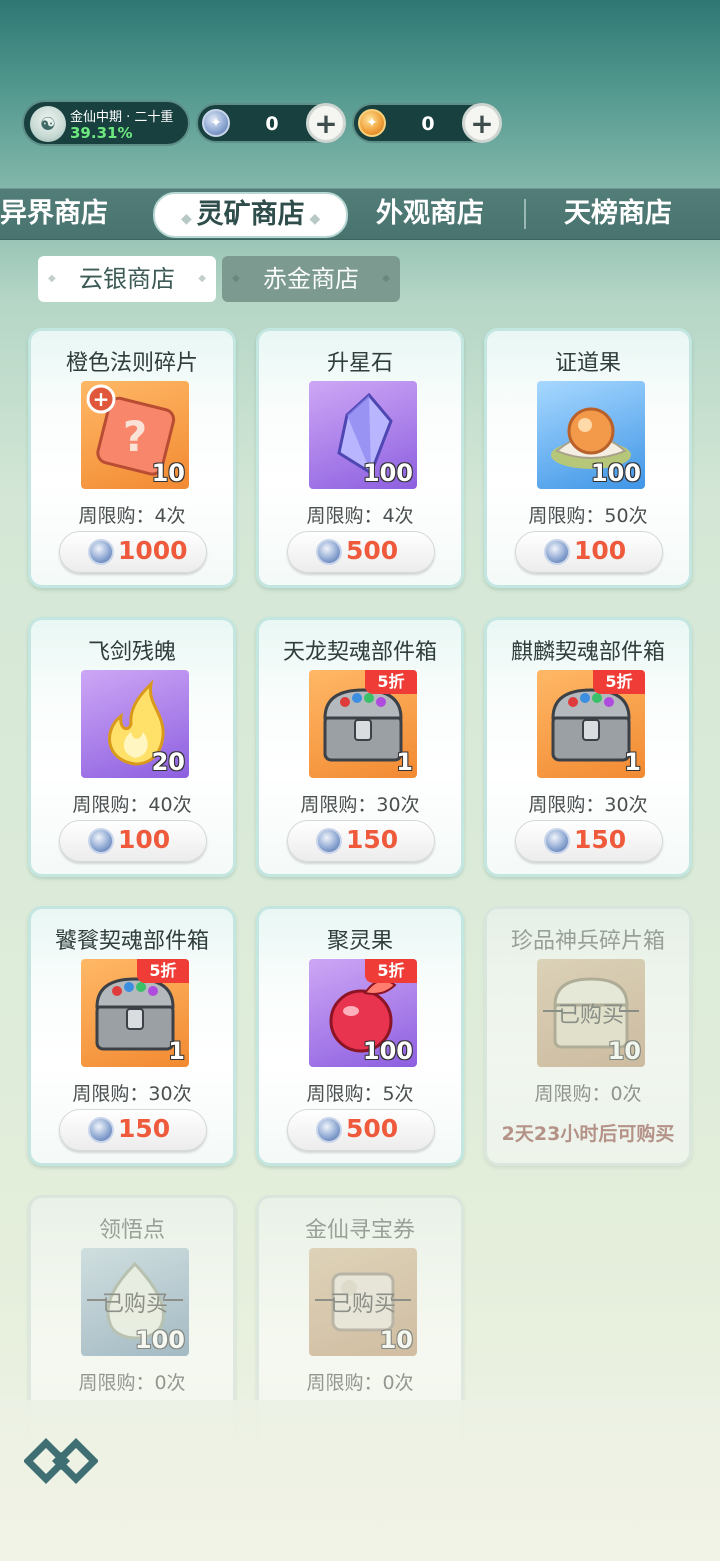 The image size is (720, 1561). What do you see at coordinates (131, 941) in the screenshot?
I see `item-name: 饕餮契魂部件箱` at bounding box center [131, 941].